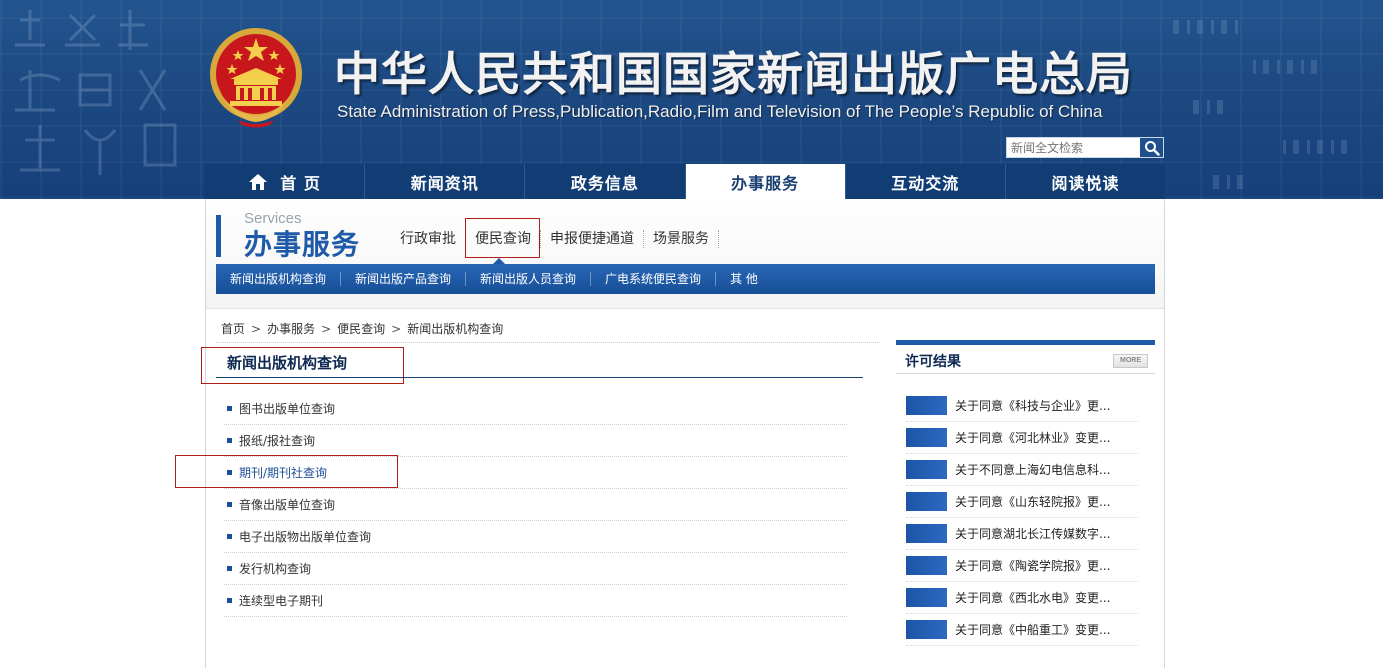 The width and height of the screenshot is (1383, 668). Describe the element at coordinates (535, 441) in the screenshot. I see `list-item: 报纸/报社查询` at that location.